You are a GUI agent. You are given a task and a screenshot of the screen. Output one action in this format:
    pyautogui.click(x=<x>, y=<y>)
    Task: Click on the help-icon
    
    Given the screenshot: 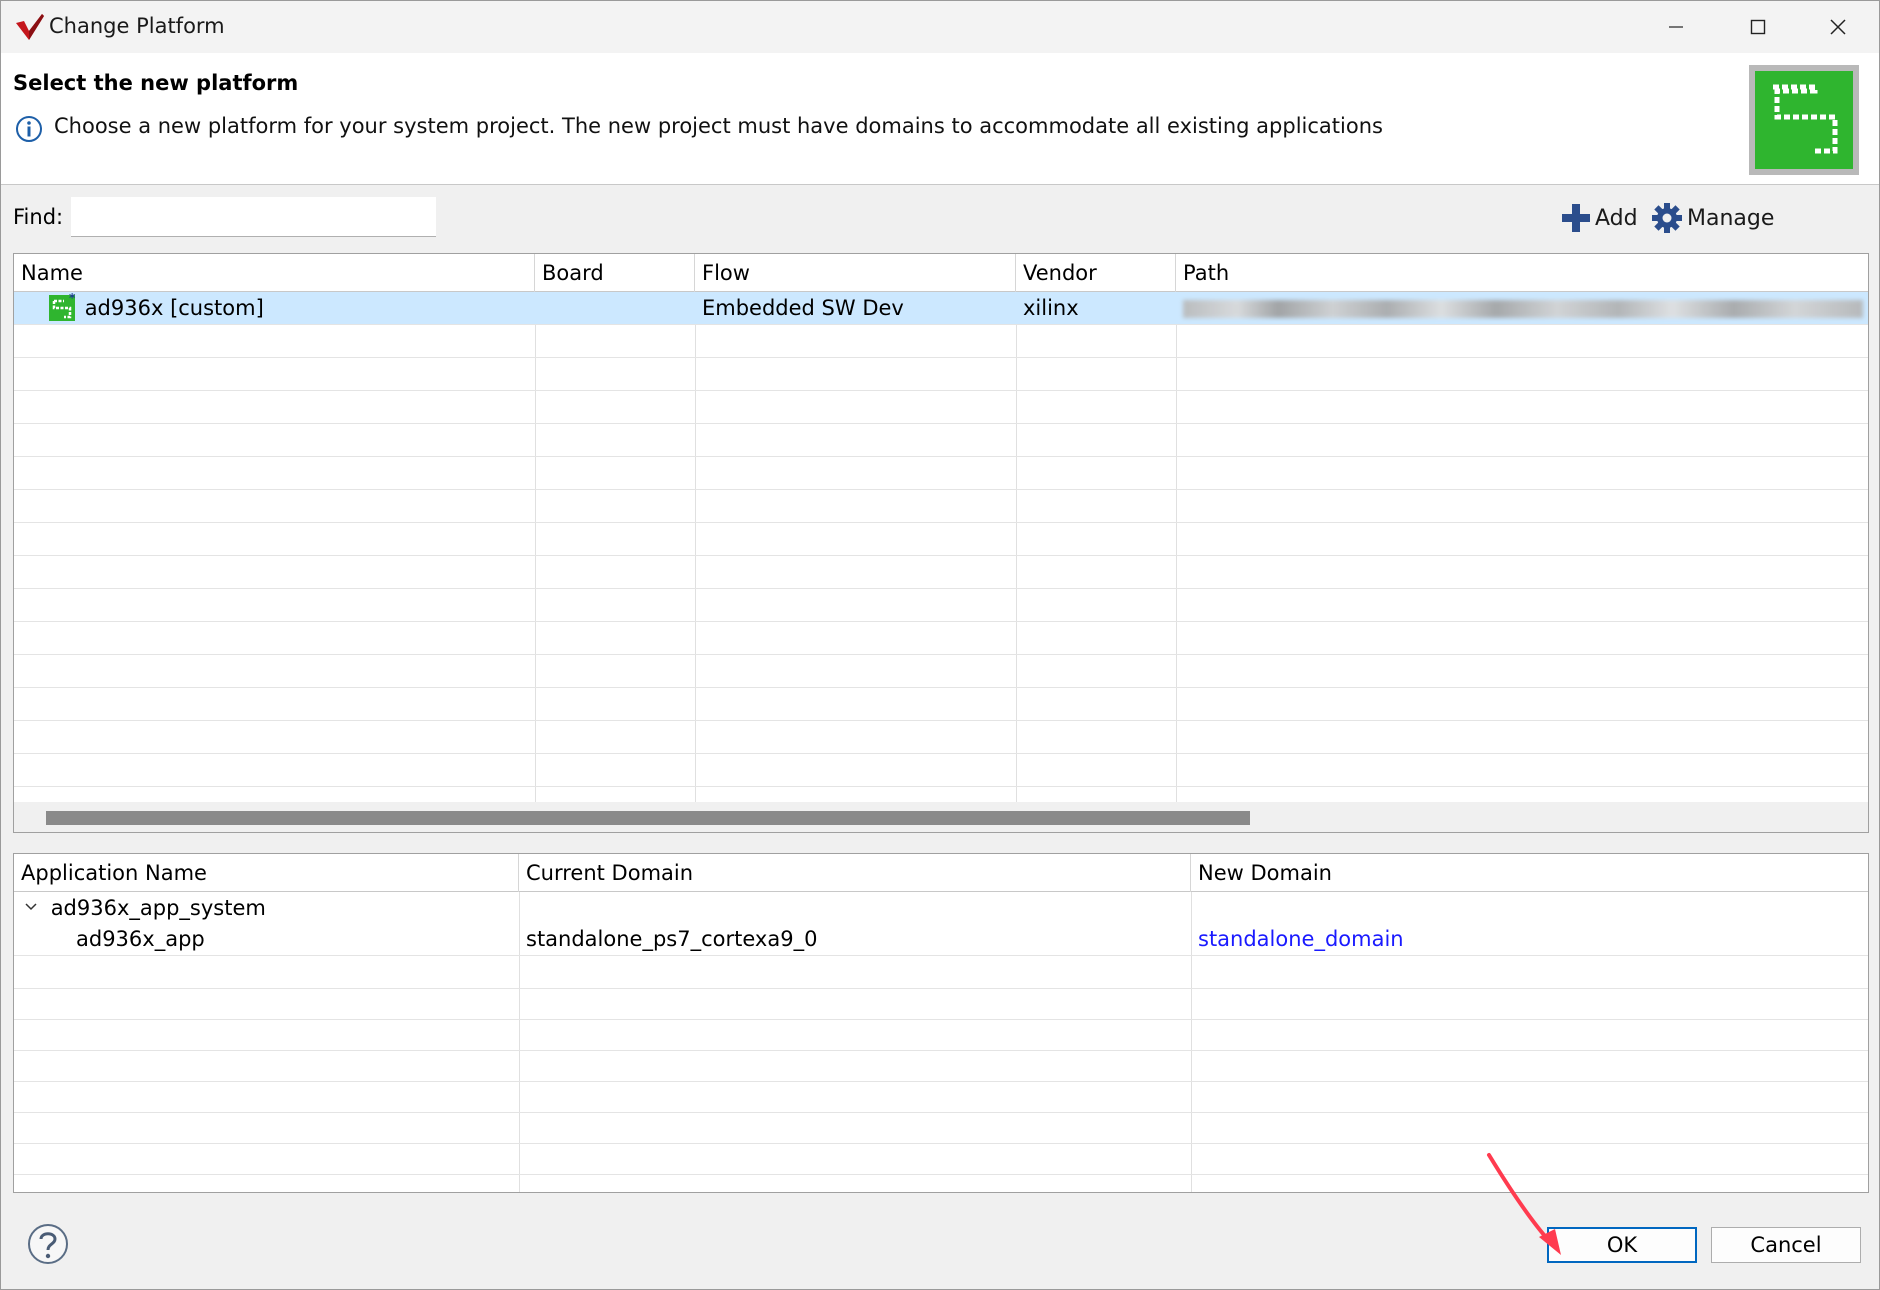 What is the action you would take?
    pyautogui.click(x=48, y=1244)
    